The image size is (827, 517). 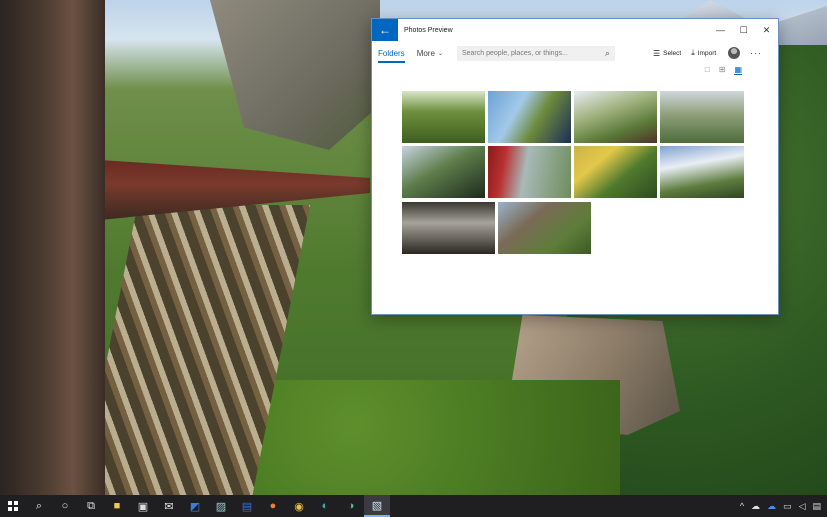 What do you see at coordinates (787, 506) in the screenshot?
I see `network-icon: ▭` at bounding box center [787, 506].